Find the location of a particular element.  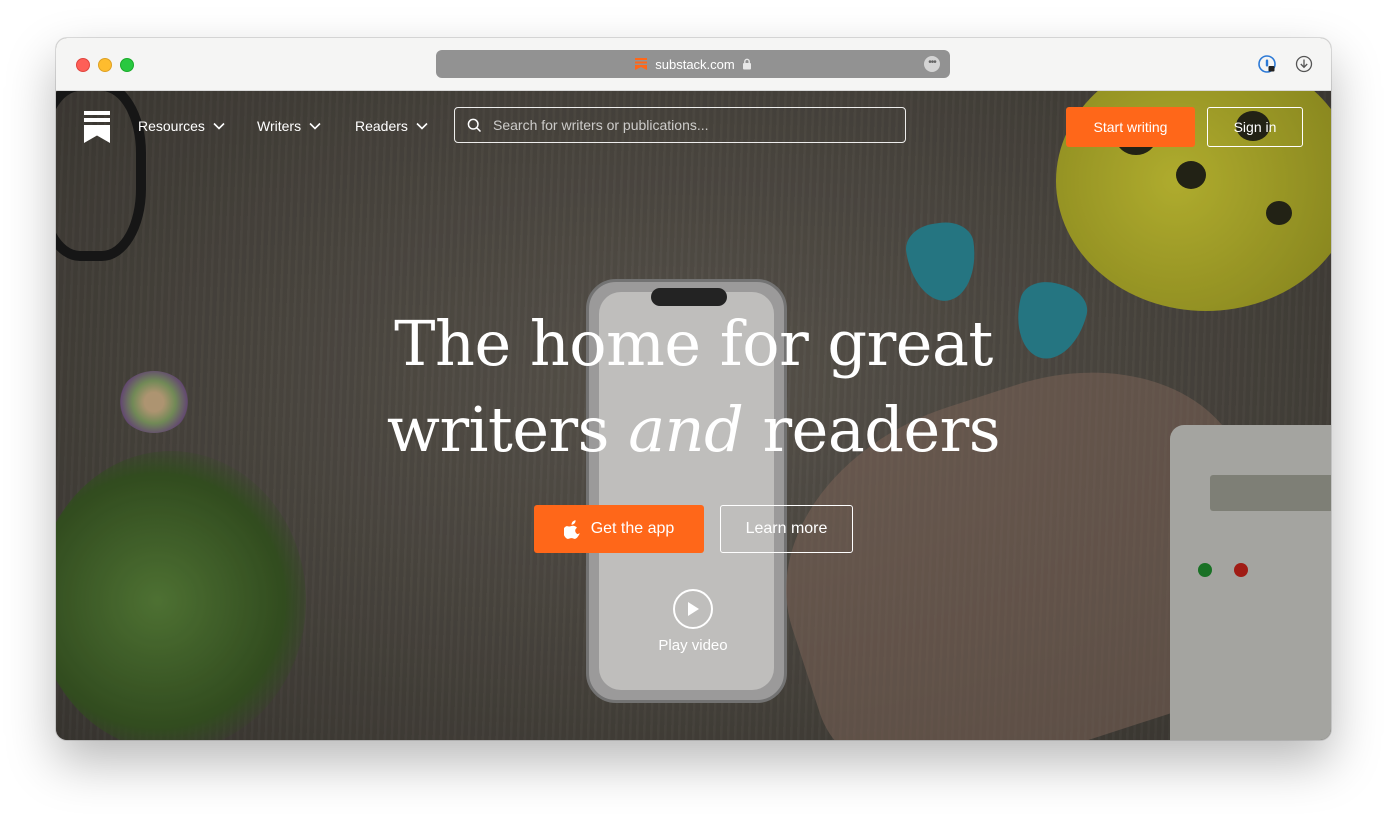

browser-toolbar: substack.com ••• is located at coordinates (693, 64).